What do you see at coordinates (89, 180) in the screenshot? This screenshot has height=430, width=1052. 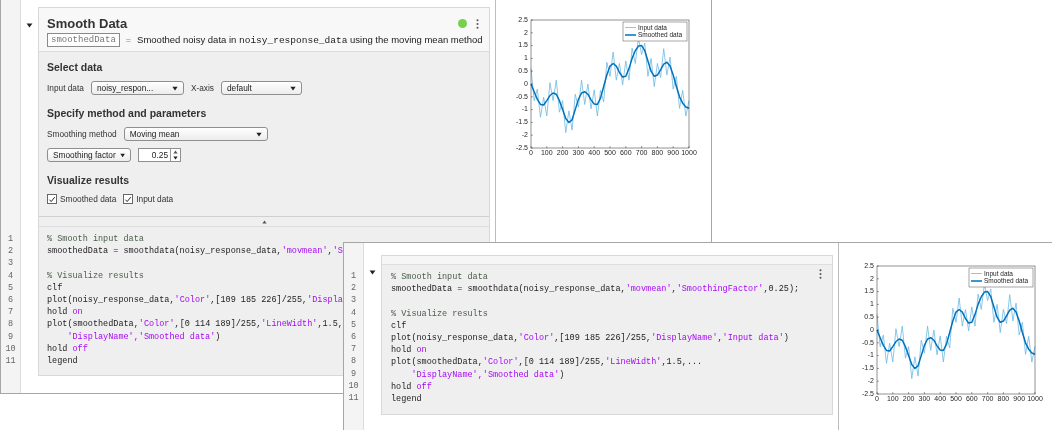 I see `section-heading: Visualize results` at bounding box center [89, 180].